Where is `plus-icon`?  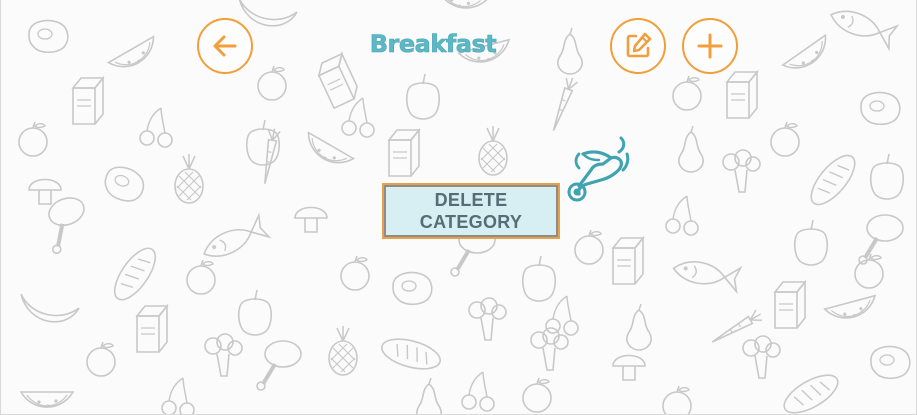
plus-icon is located at coordinates (710, 46).